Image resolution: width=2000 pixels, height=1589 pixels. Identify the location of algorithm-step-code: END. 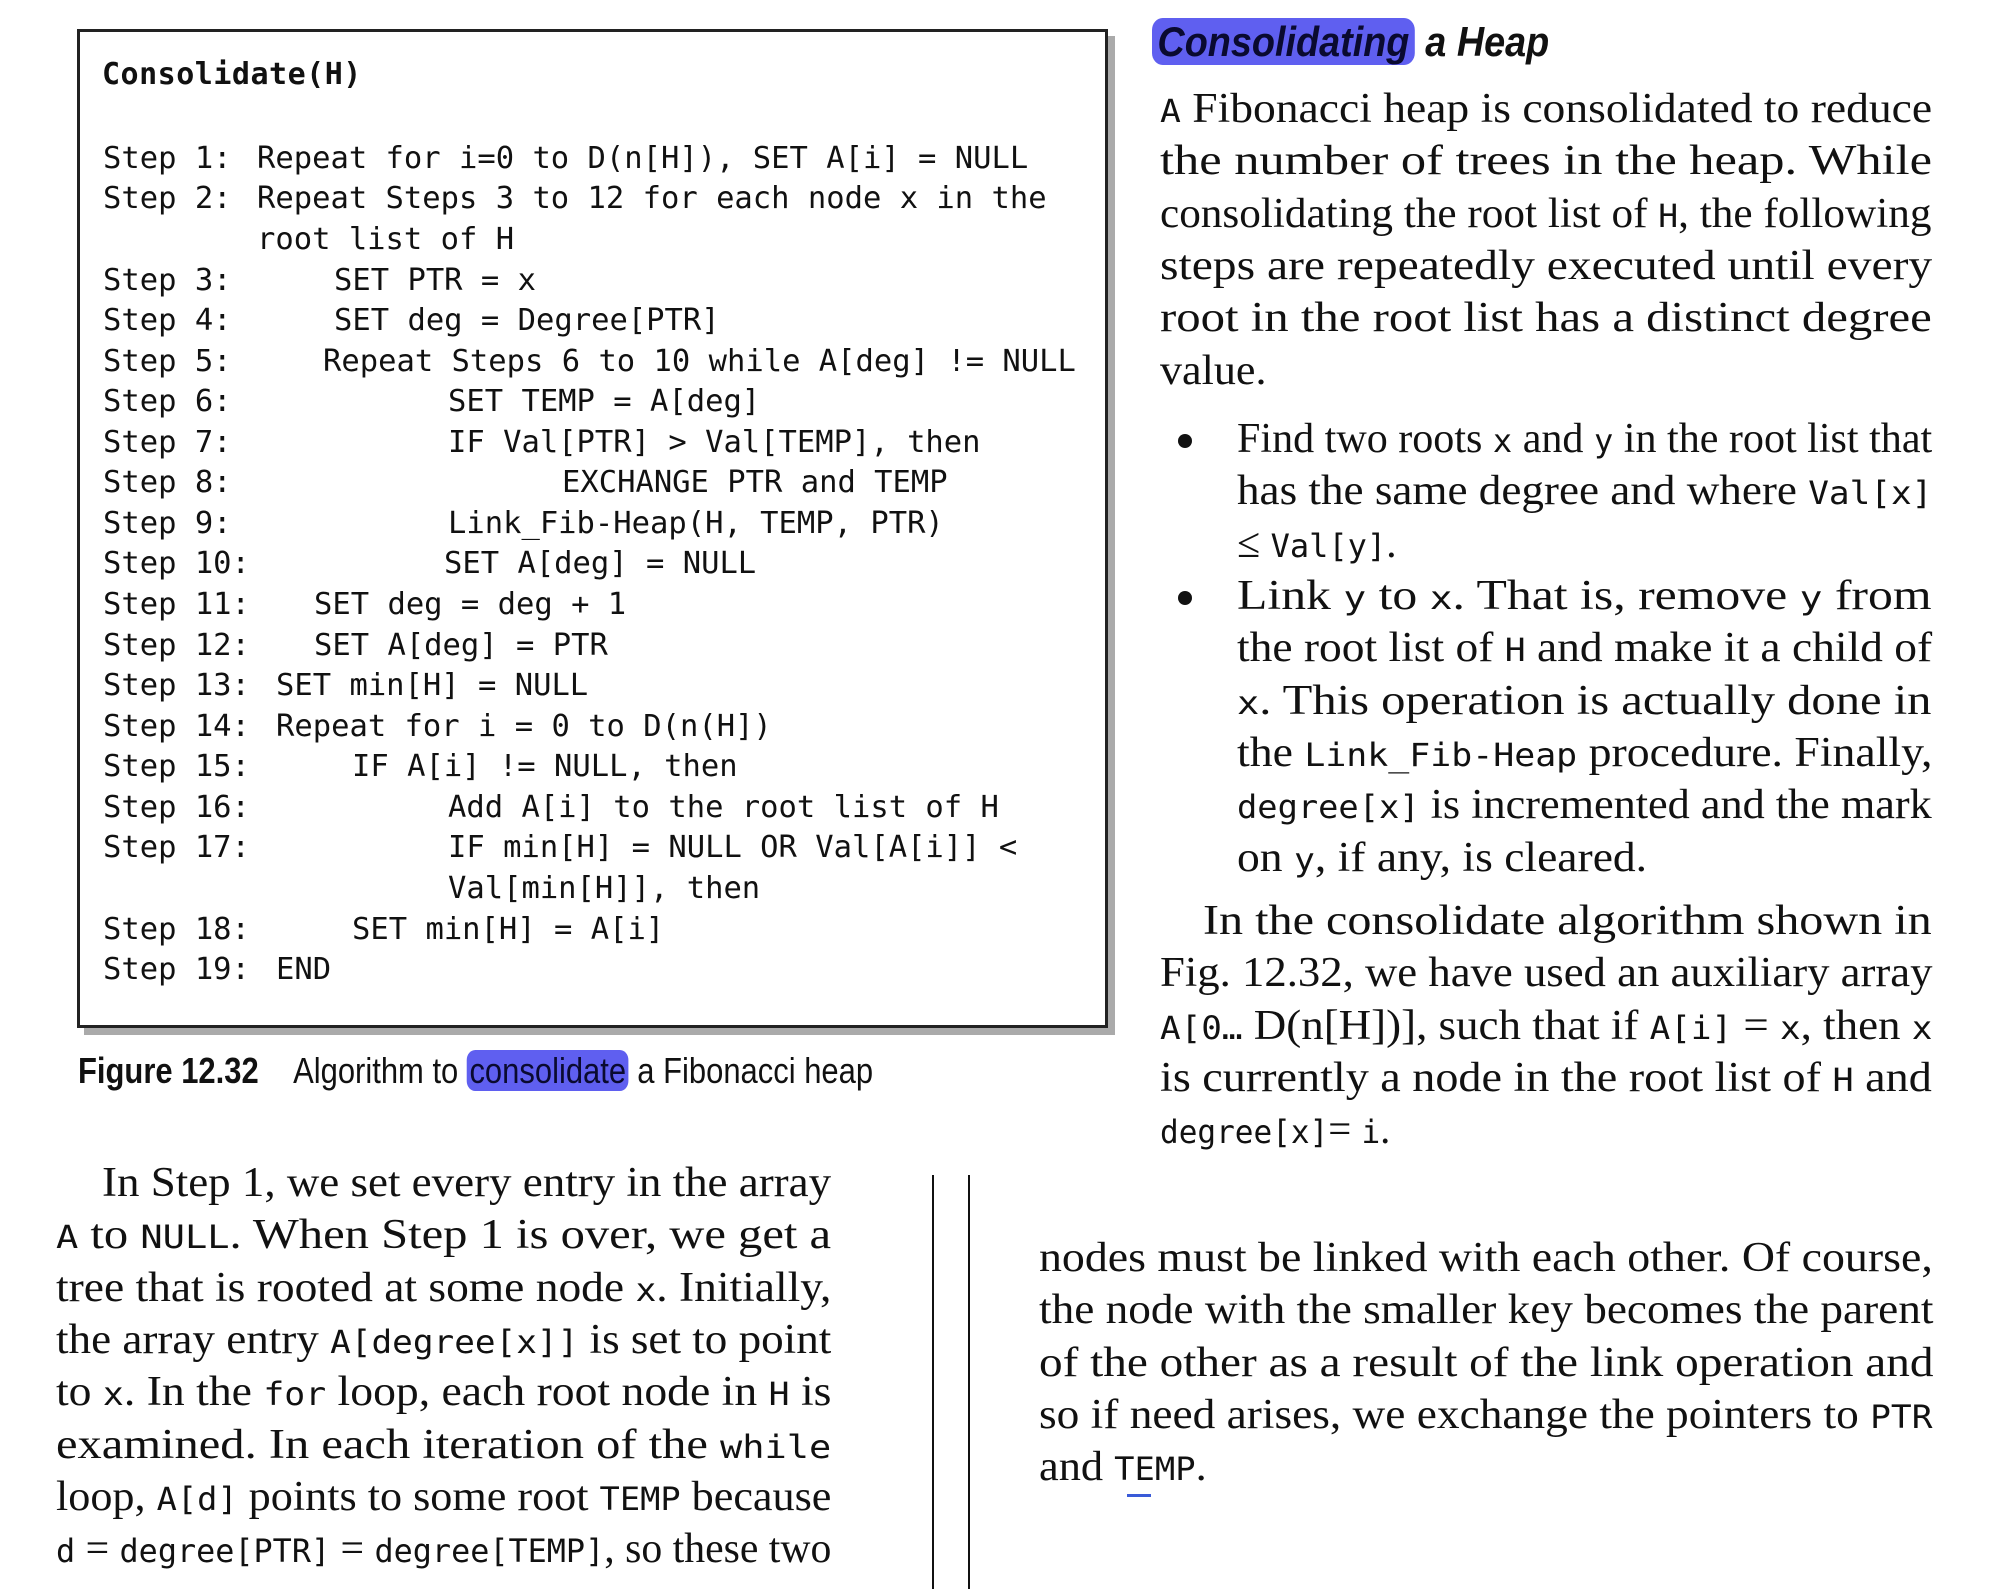
(304, 969).